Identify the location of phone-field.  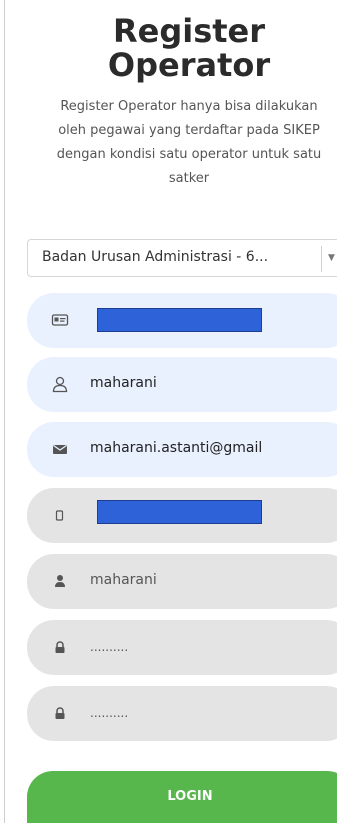
(182, 515).